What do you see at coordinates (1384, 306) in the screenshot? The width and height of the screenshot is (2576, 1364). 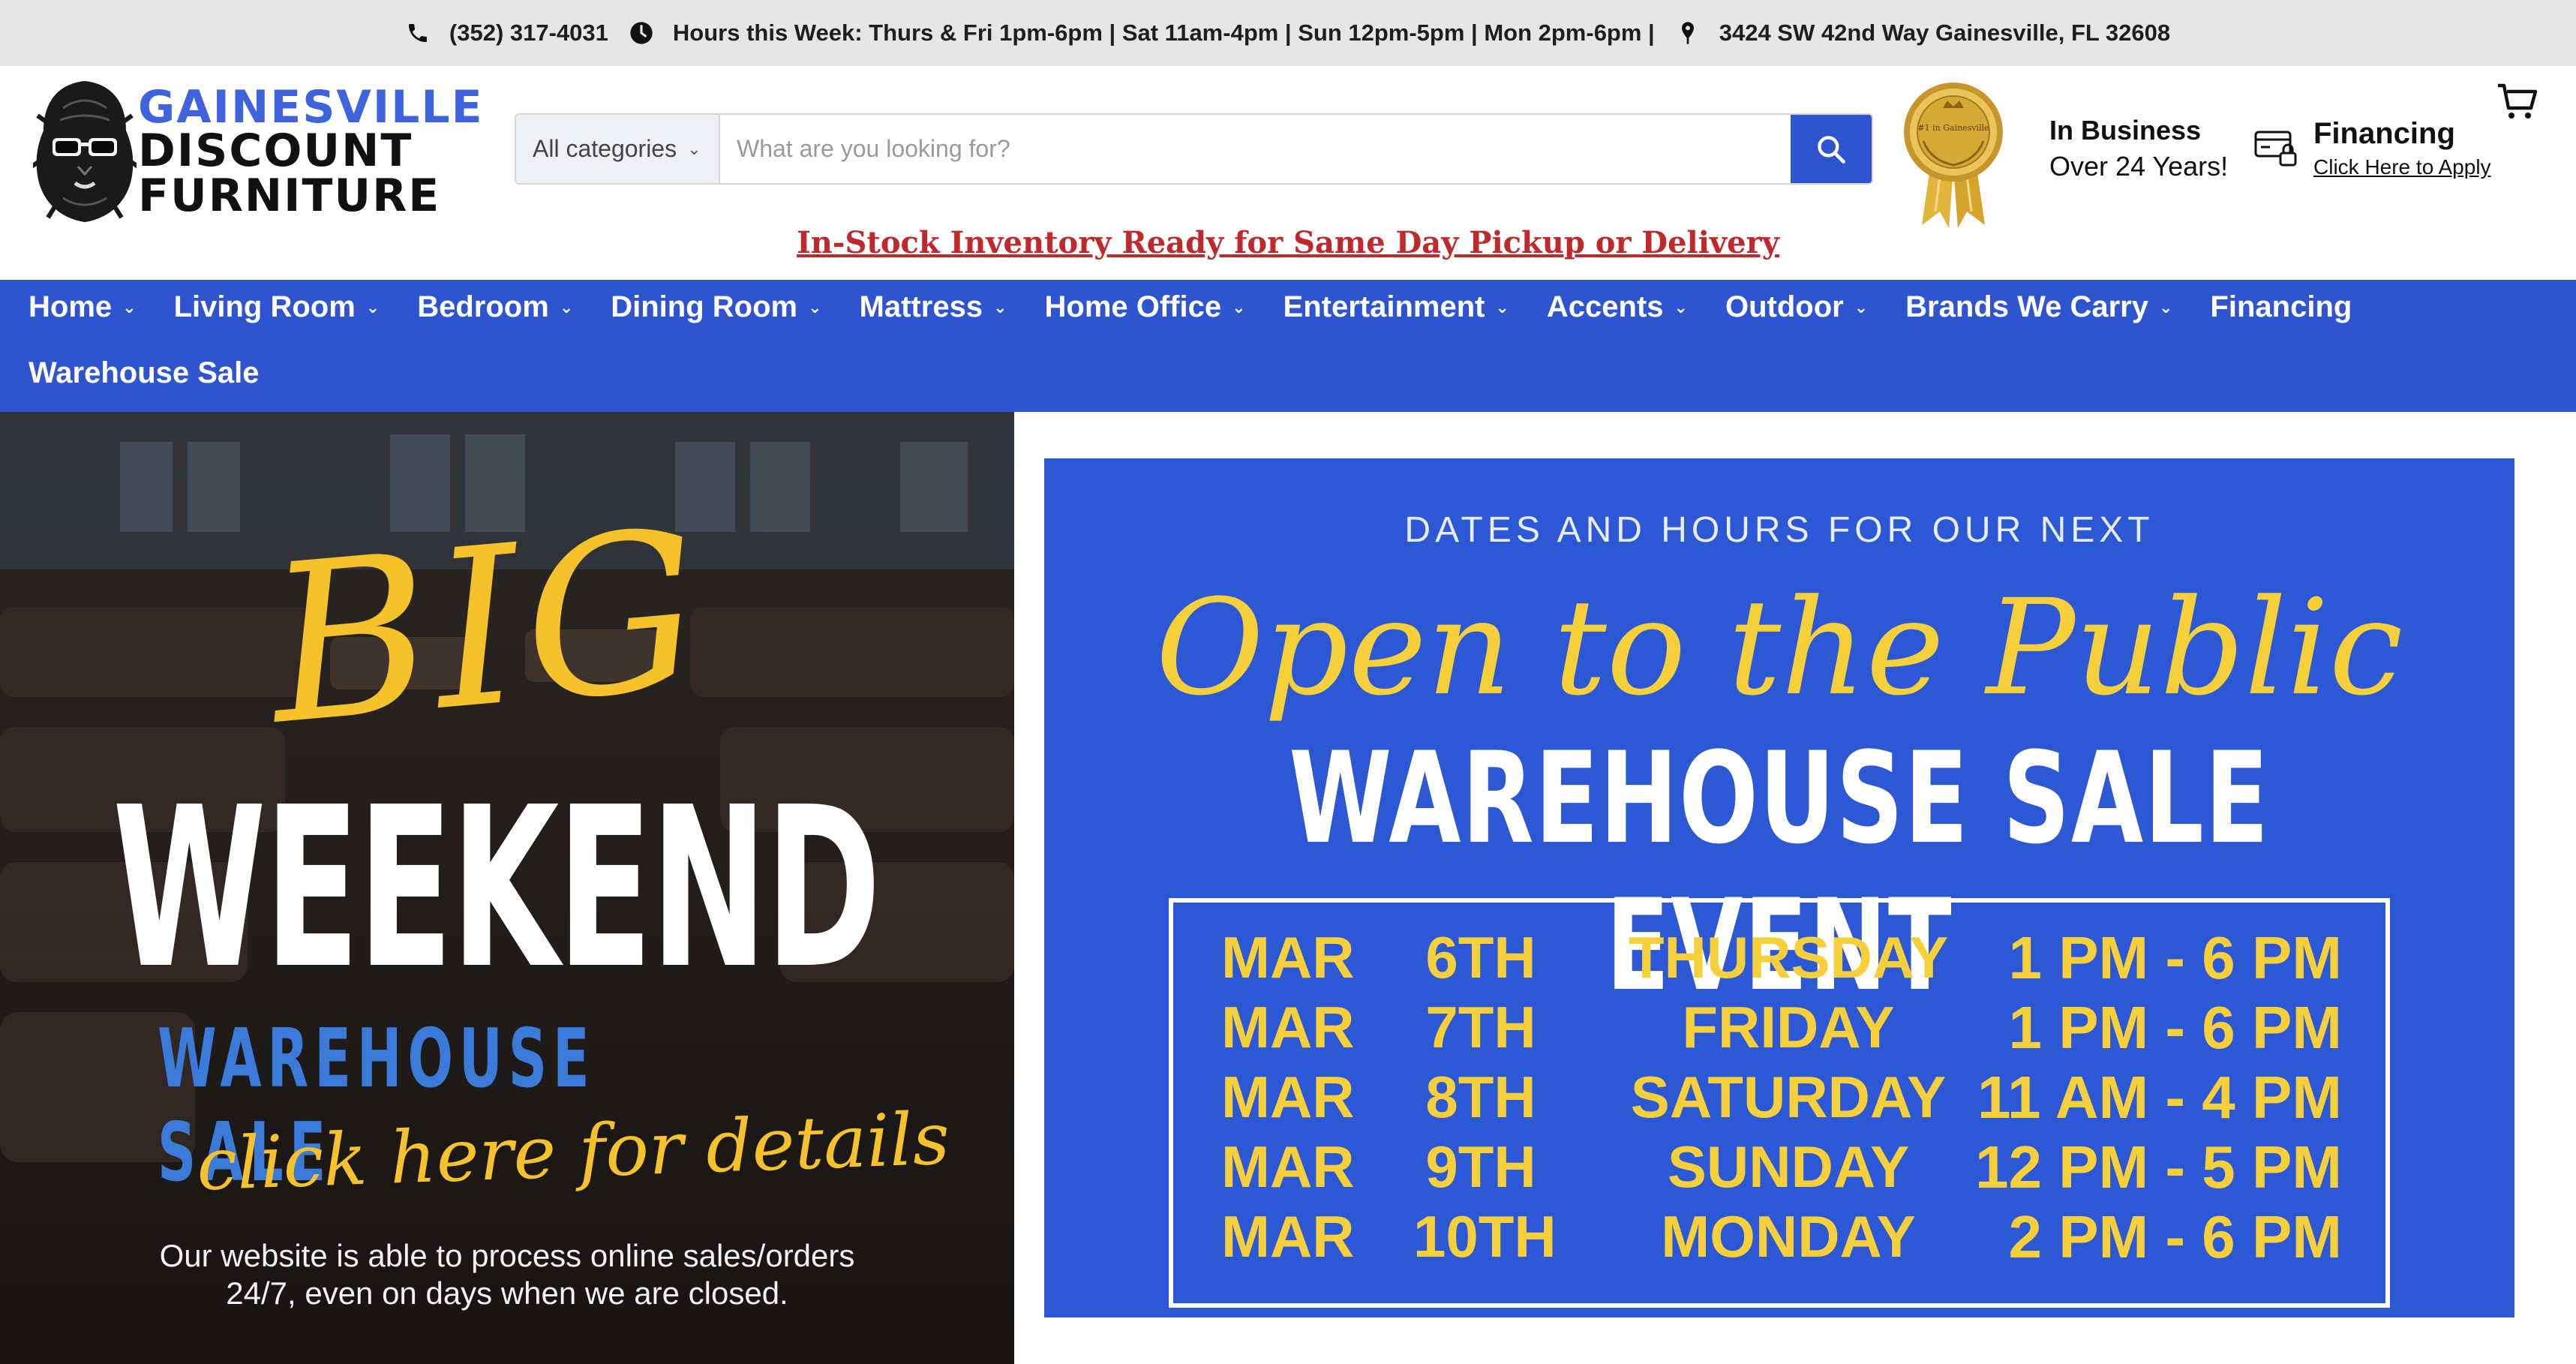 I see `nav-item-label: Entertainment` at bounding box center [1384, 306].